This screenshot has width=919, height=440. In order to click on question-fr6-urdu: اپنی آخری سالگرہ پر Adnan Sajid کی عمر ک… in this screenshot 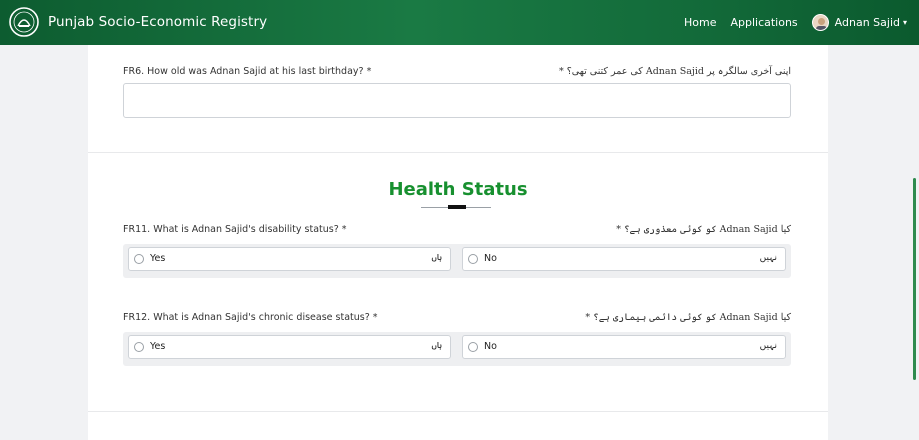, I will do `click(675, 71)`.